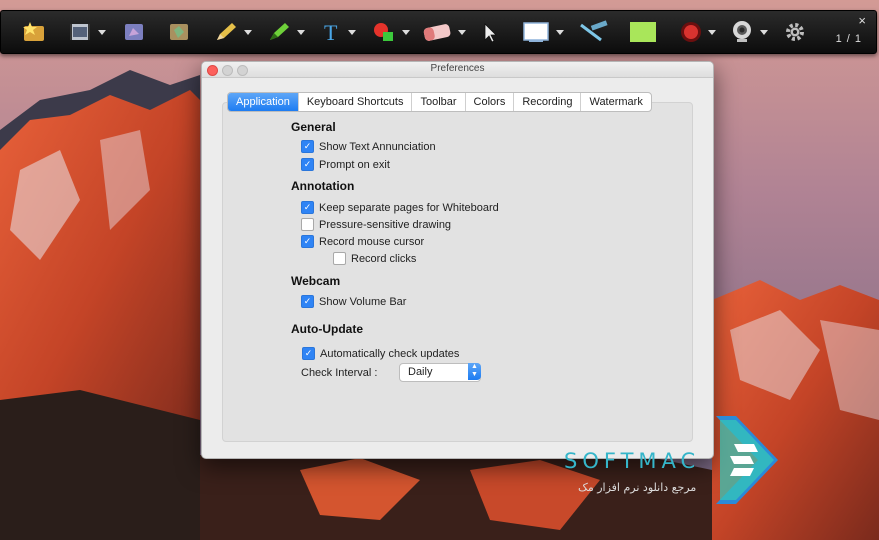 The height and width of the screenshot is (540, 879). Describe the element at coordinates (134, 32) in the screenshot. I see `hand-icon` at that location.